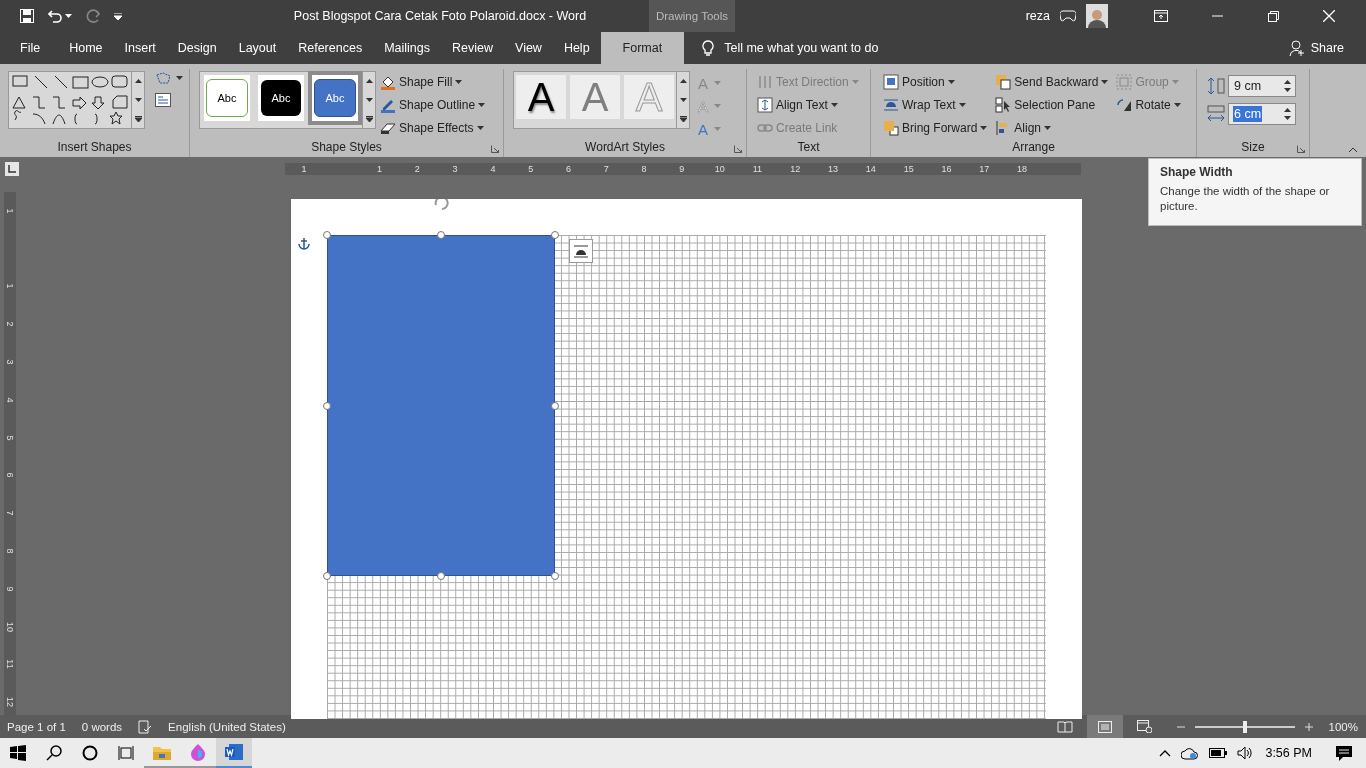 The width and height of the screenshot is (1366, 768). Describe the element at coordinates (1353, 150) in the screenshot. I see `collapse-ribbon-icon` at that location.